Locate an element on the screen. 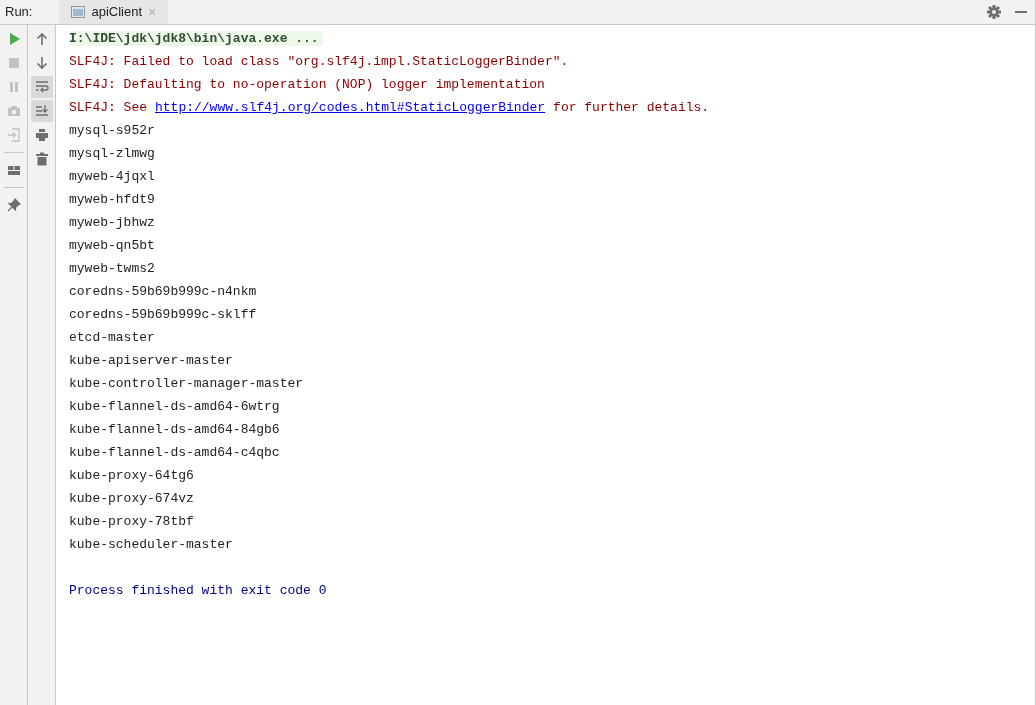 The height and width of the screenshot is (705, 1036). arrow-up-icon is located at coordinates (41, 39).